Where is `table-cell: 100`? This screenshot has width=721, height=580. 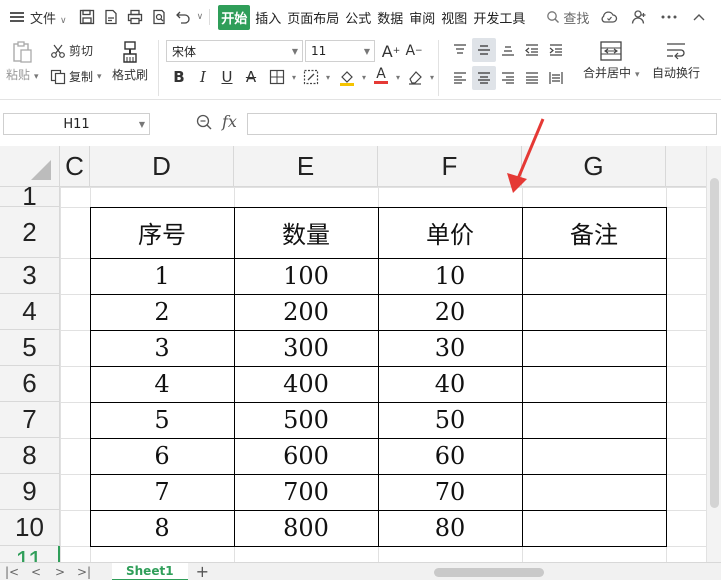
table-cell: 100 is located at coordinates (306, 276).